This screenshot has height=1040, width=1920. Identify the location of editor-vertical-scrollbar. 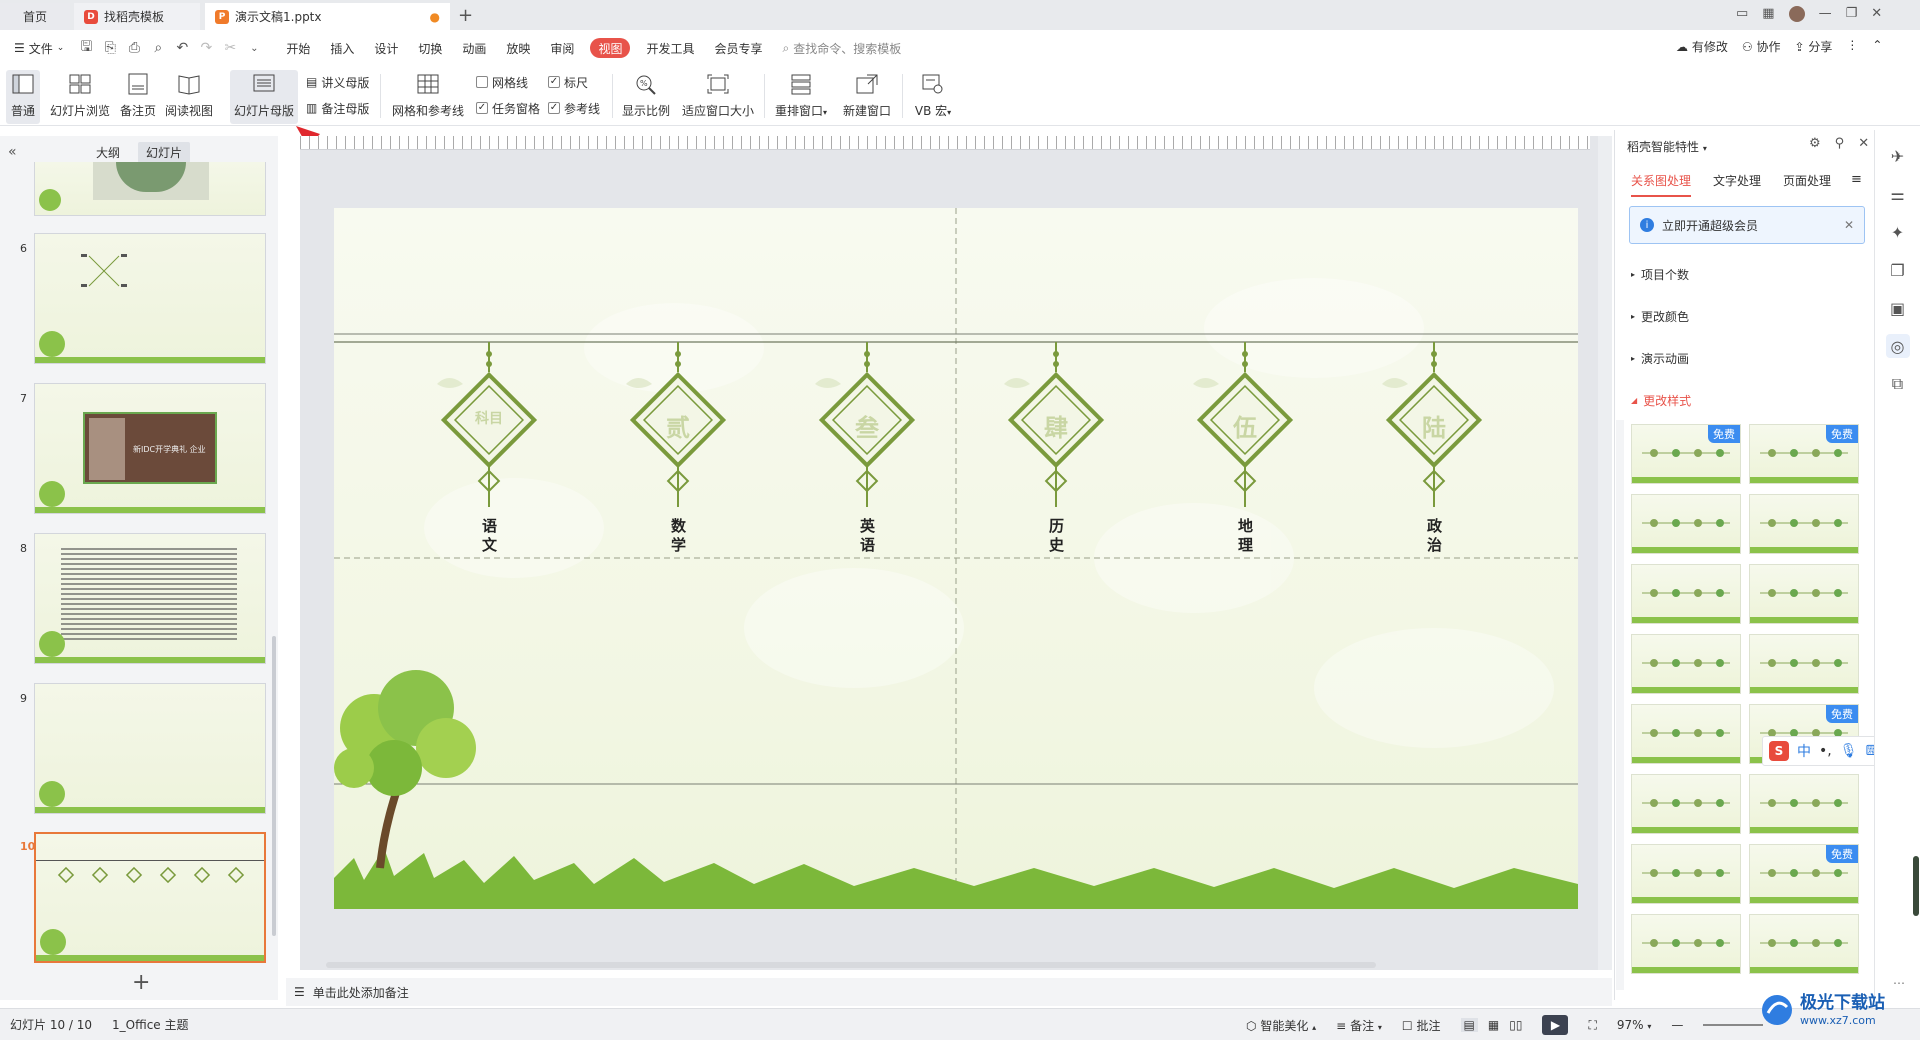
(1605, 553).